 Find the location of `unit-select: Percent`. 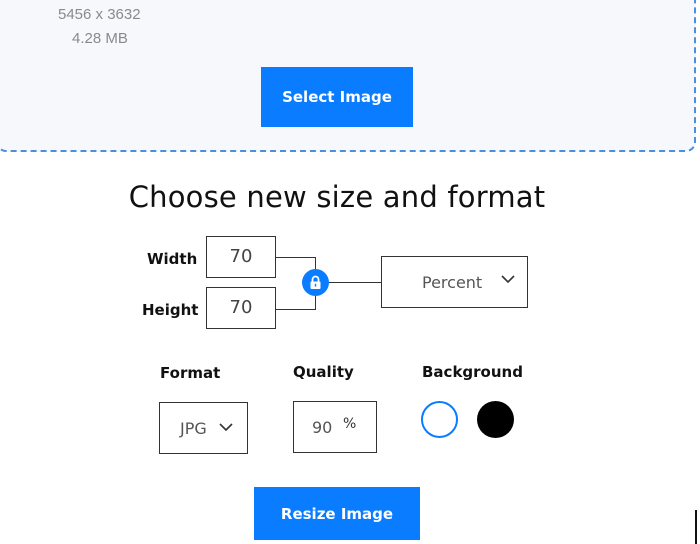

unit-select: Percent is located at coordinates (454, 282).